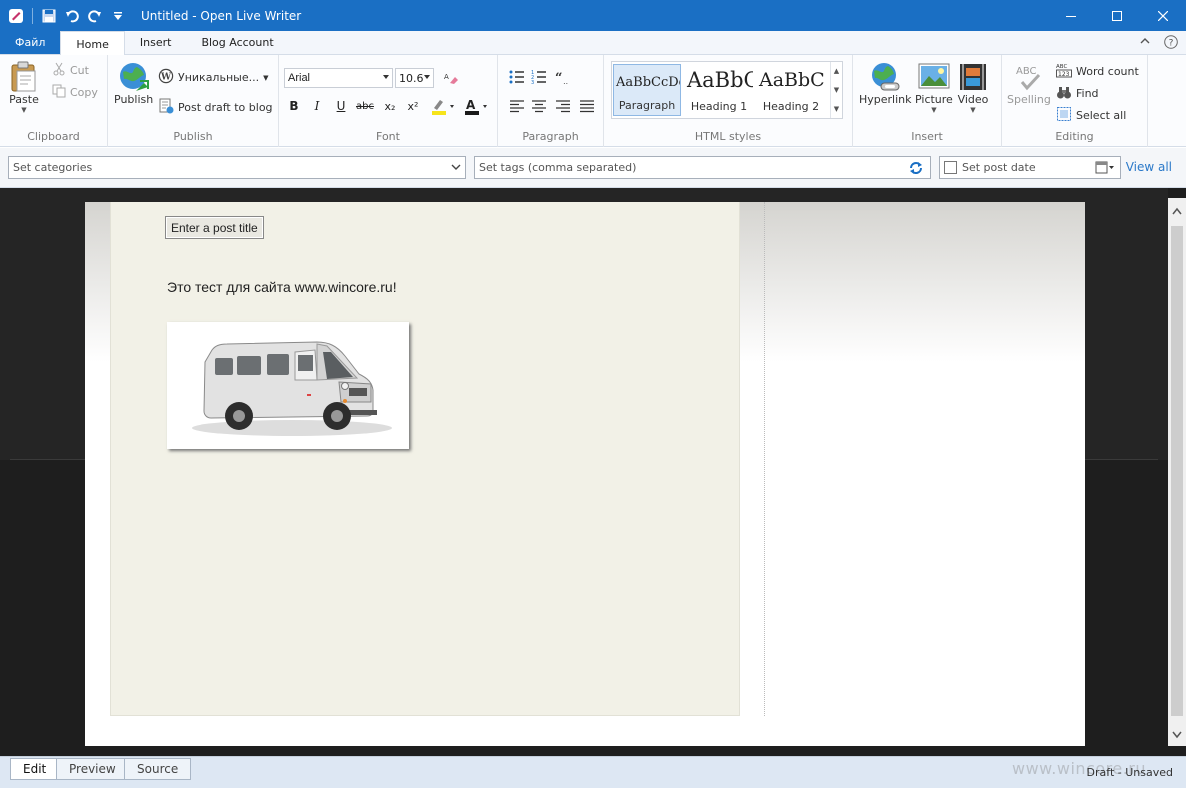 This screenshot has height=788, width=1186. What do you see at coordinates (1177, 211) in the screenshot?
I see `scroll-up-icon` at bounding box center [1177, 211].